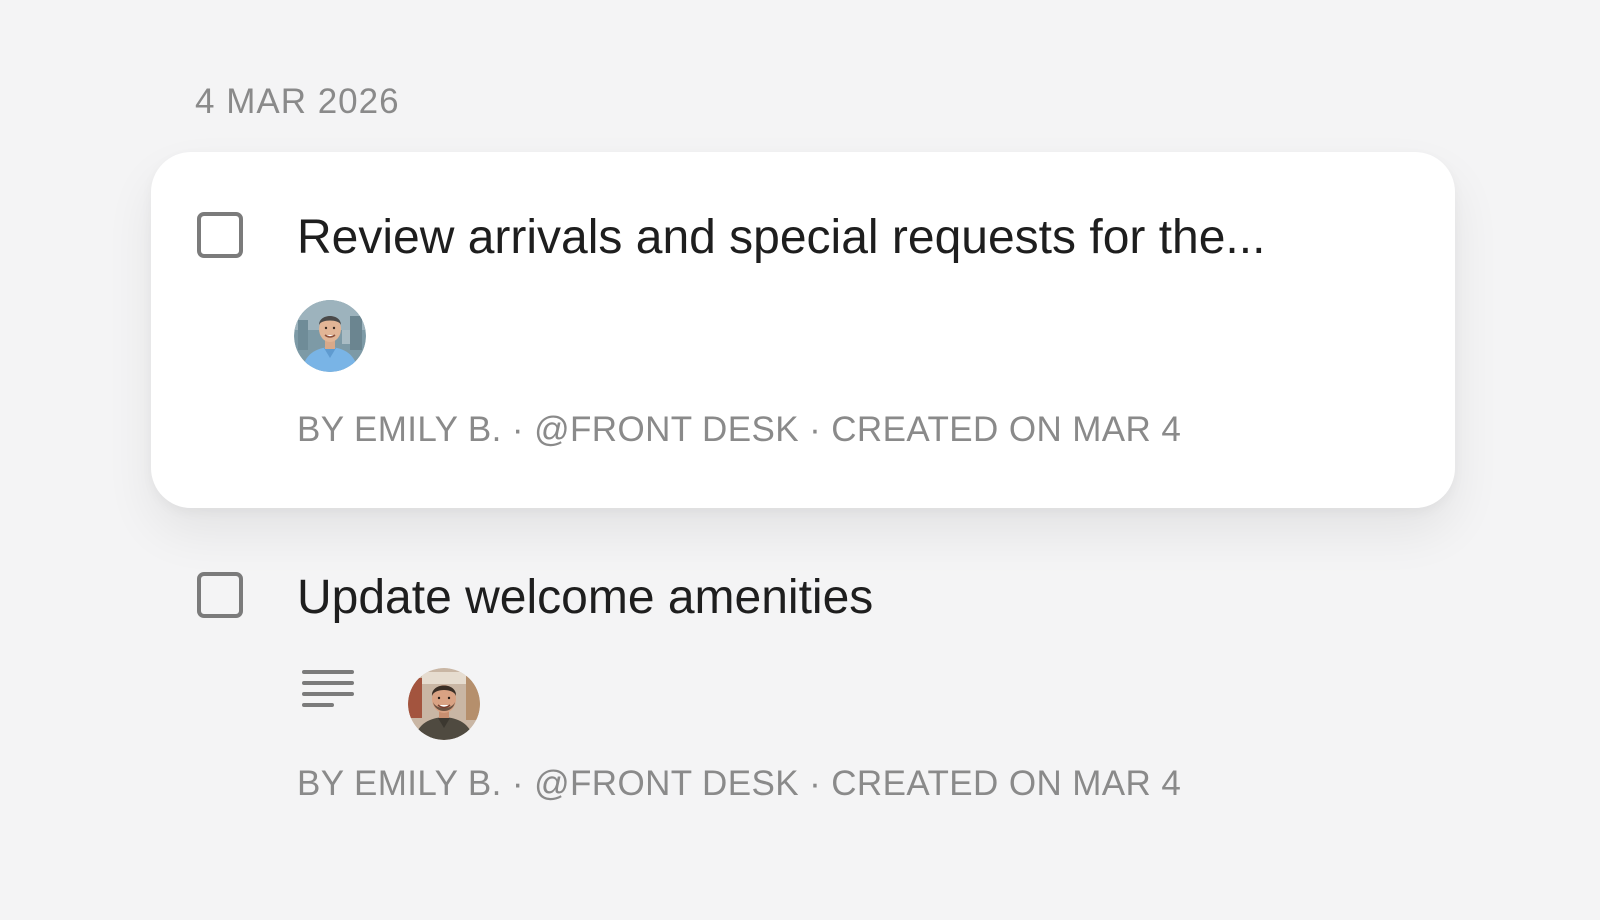  Describe the element at coordinates (297, 101) in the screenshot. I see `date-group-header: 4 MAR 2026` at that location.